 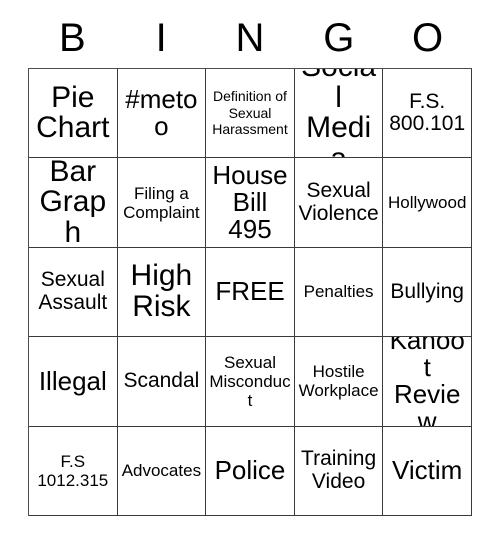 I want to click on bingo-cell-label: Social Media, so click(x=338, y=114).